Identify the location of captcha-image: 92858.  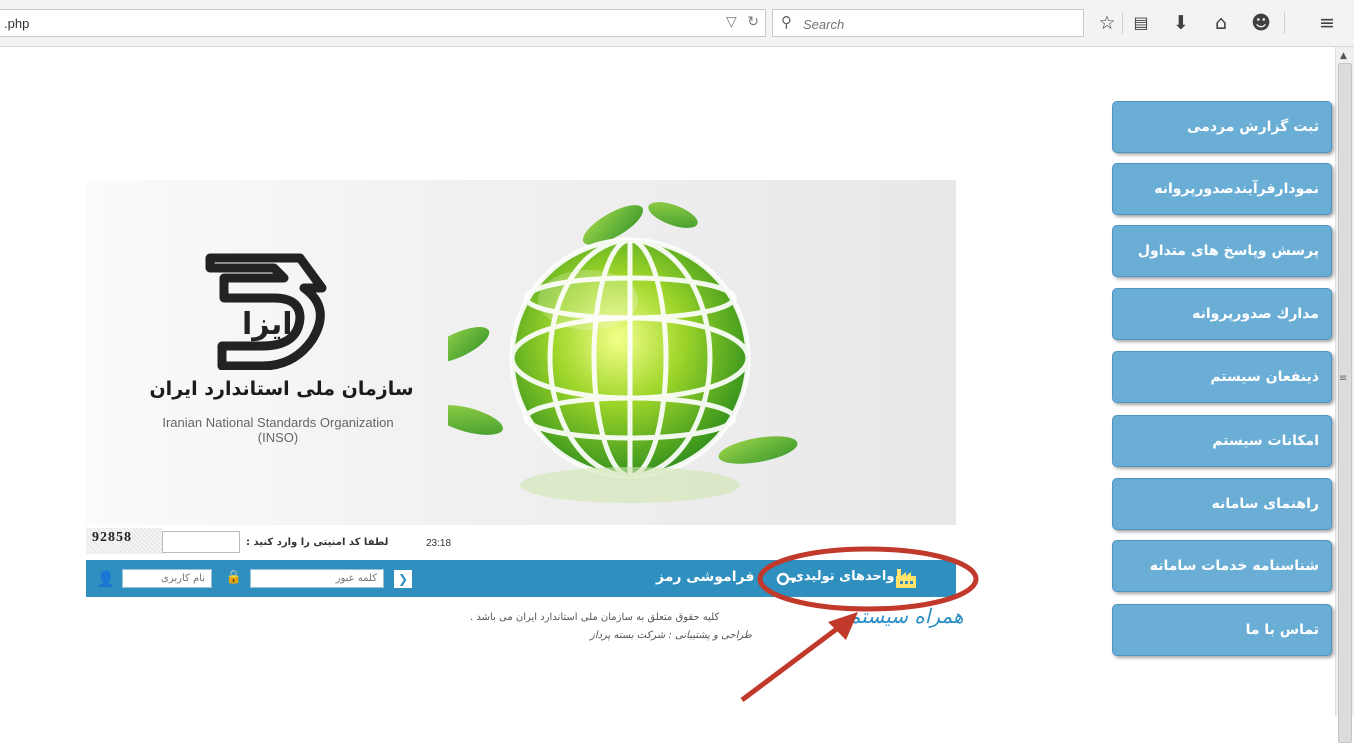
(124, 541).